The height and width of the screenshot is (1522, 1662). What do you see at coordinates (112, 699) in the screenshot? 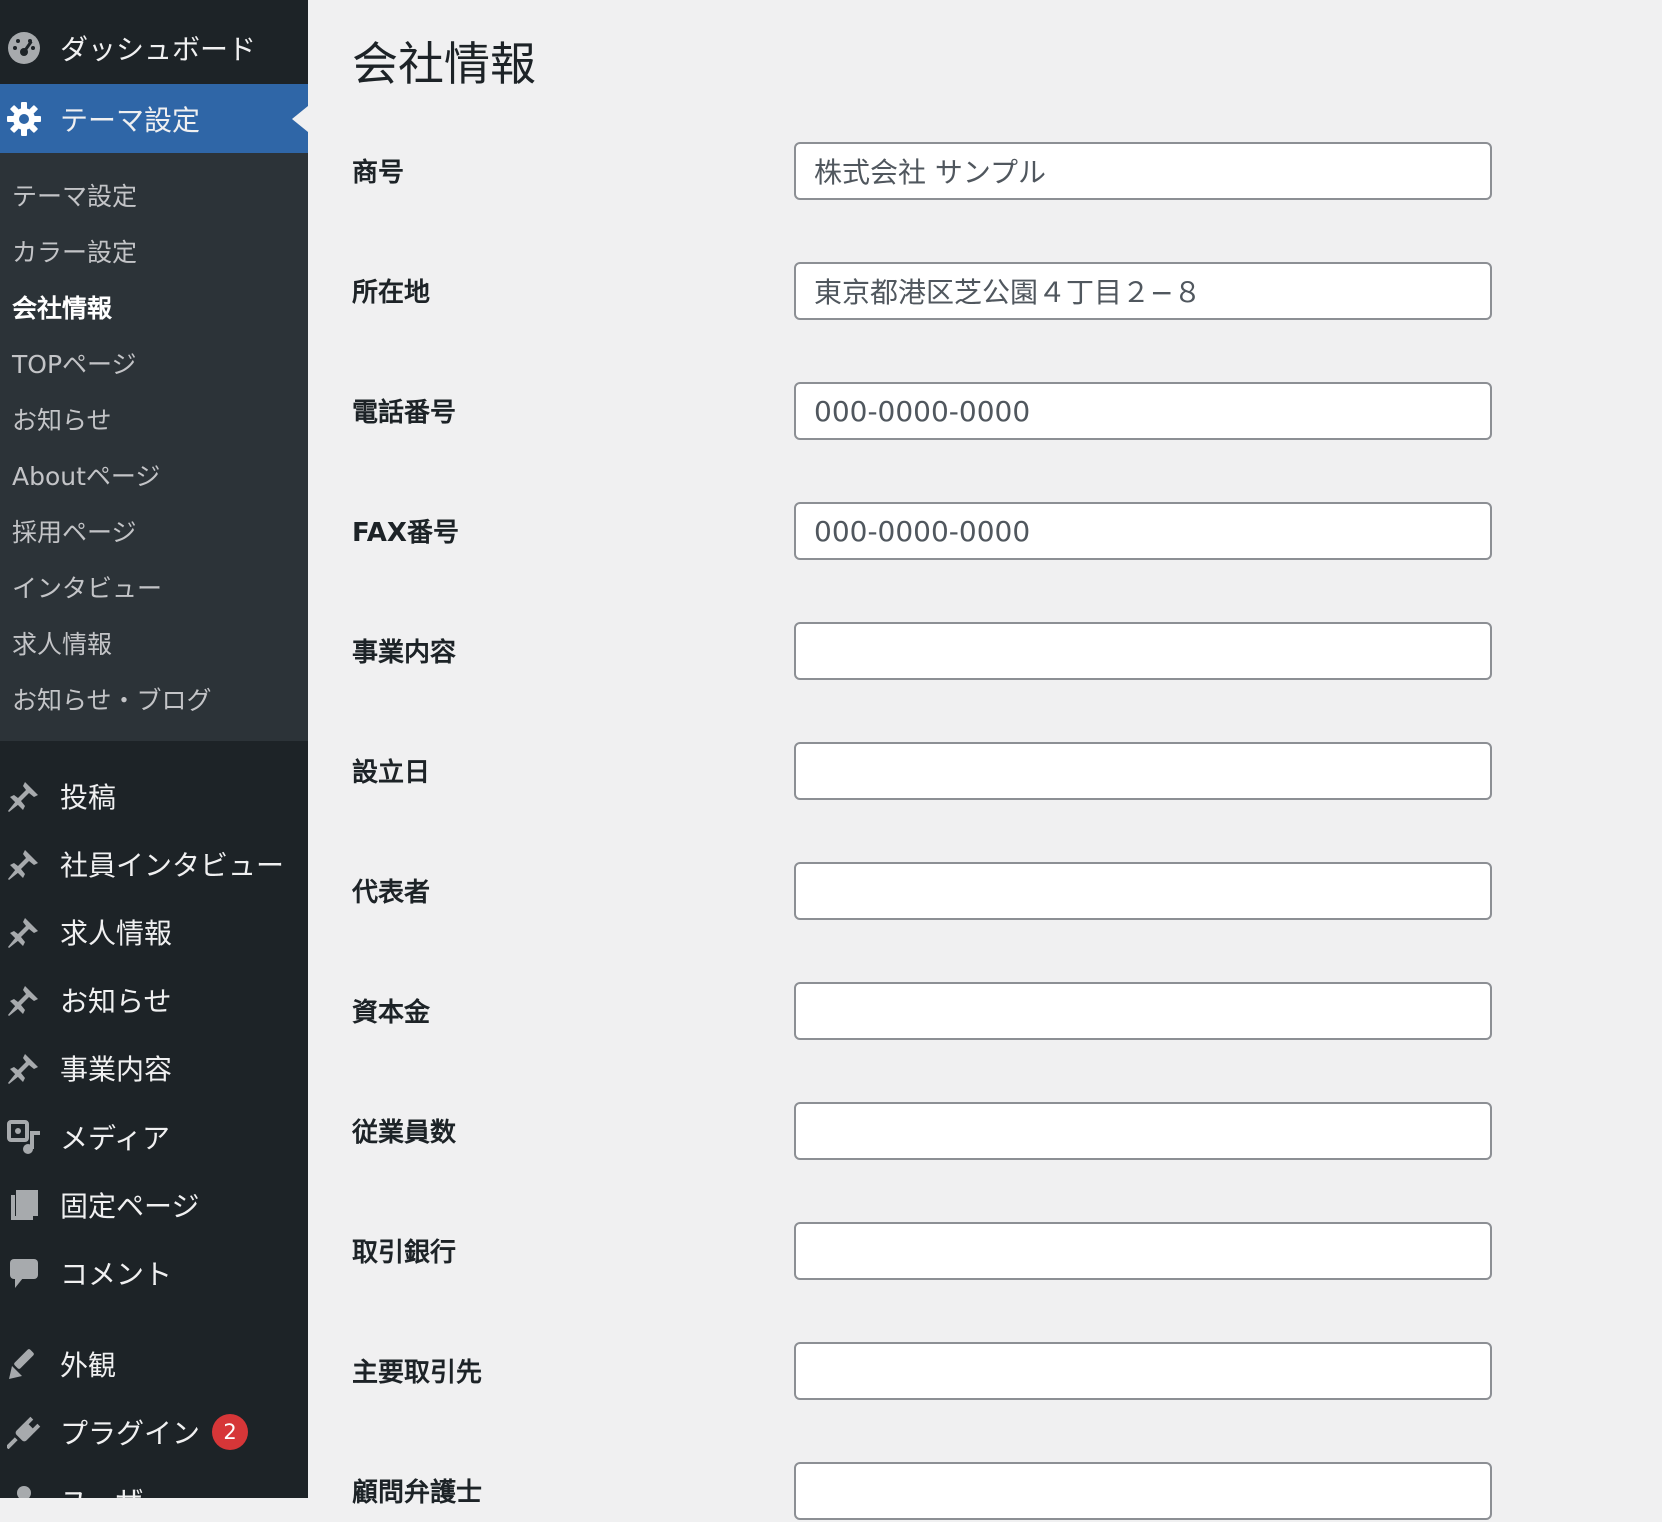
I see `submenu-news-blog: お知らせ・ブログ` at bounding box center [112, 699].